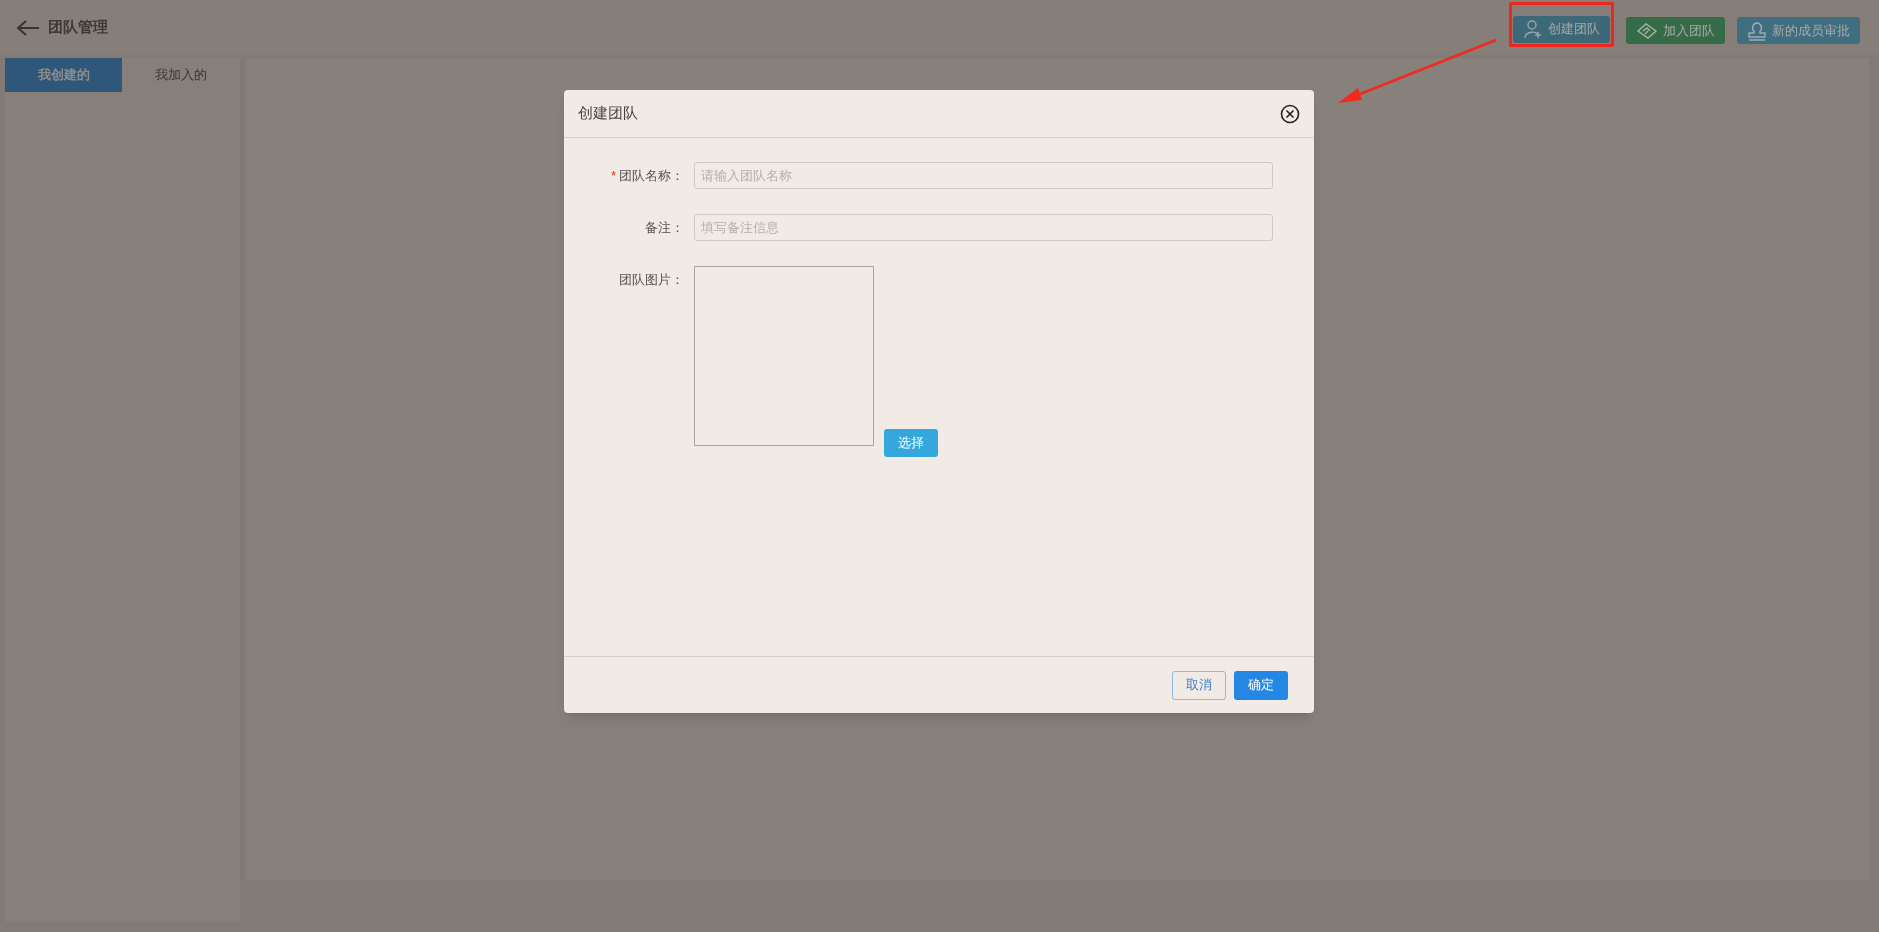 This screenshot has width=1879, height=932. Describe the element at coordinates (1757, 30) in the screenshot. I see `stamp-icon` at that location.